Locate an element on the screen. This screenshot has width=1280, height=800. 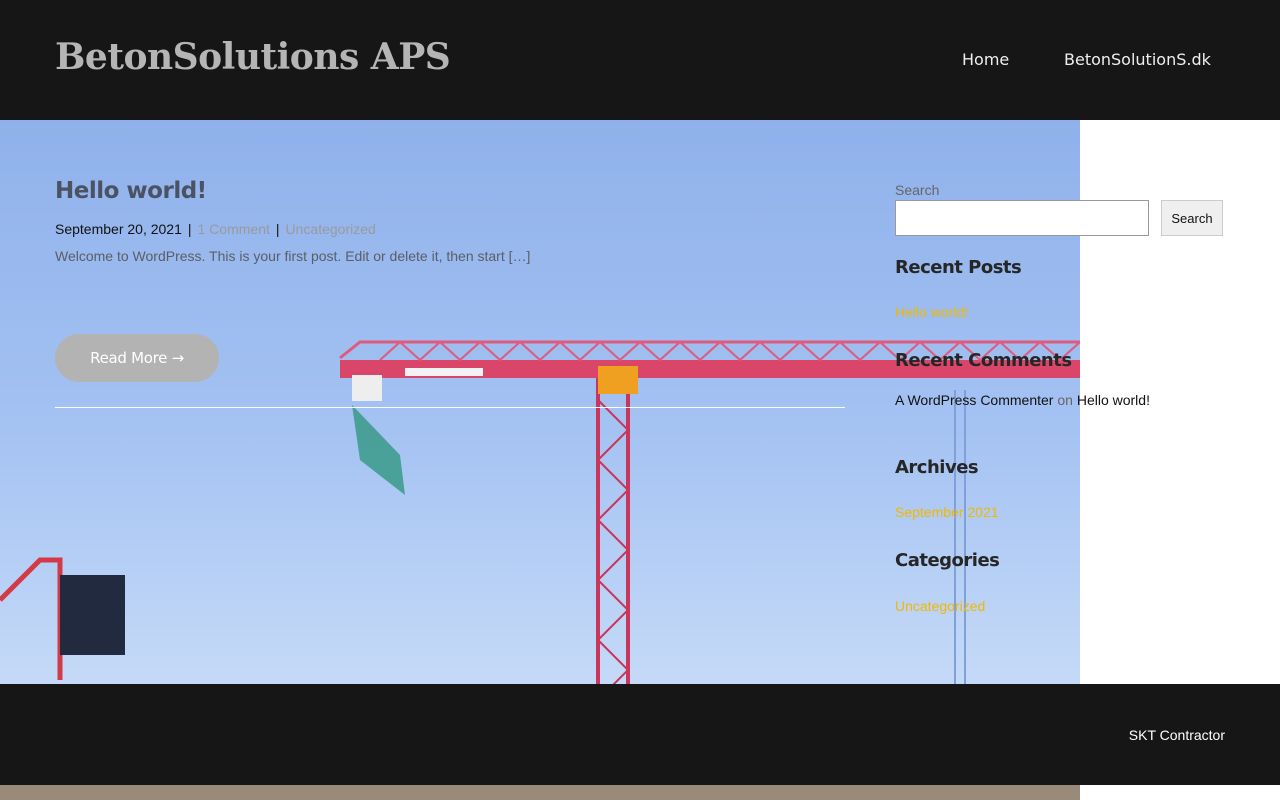
archive-link: September 2021 is located at coordinates (947, 512).